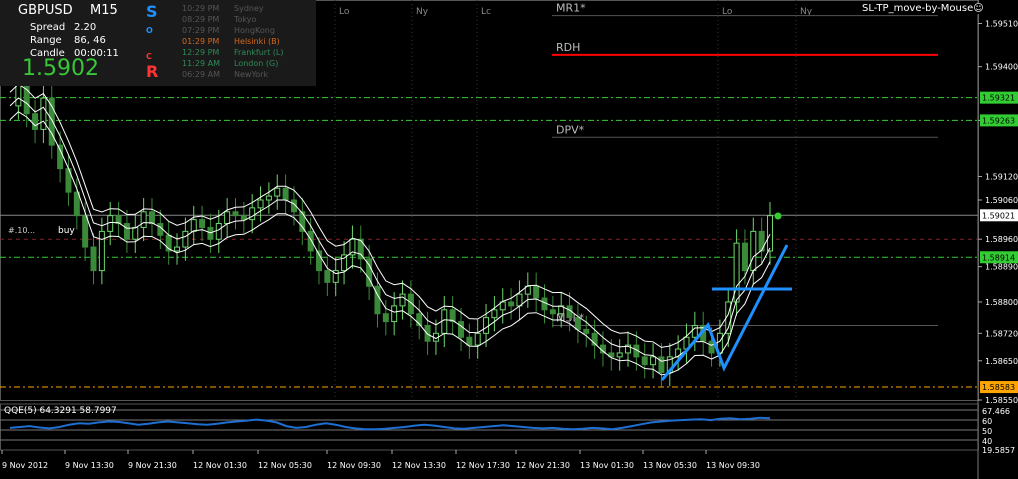  What do you see at coordinates (259, 52) in the screenshot?
I see `session-name: Frankfurt (L)` at bounding box center [259, 52].